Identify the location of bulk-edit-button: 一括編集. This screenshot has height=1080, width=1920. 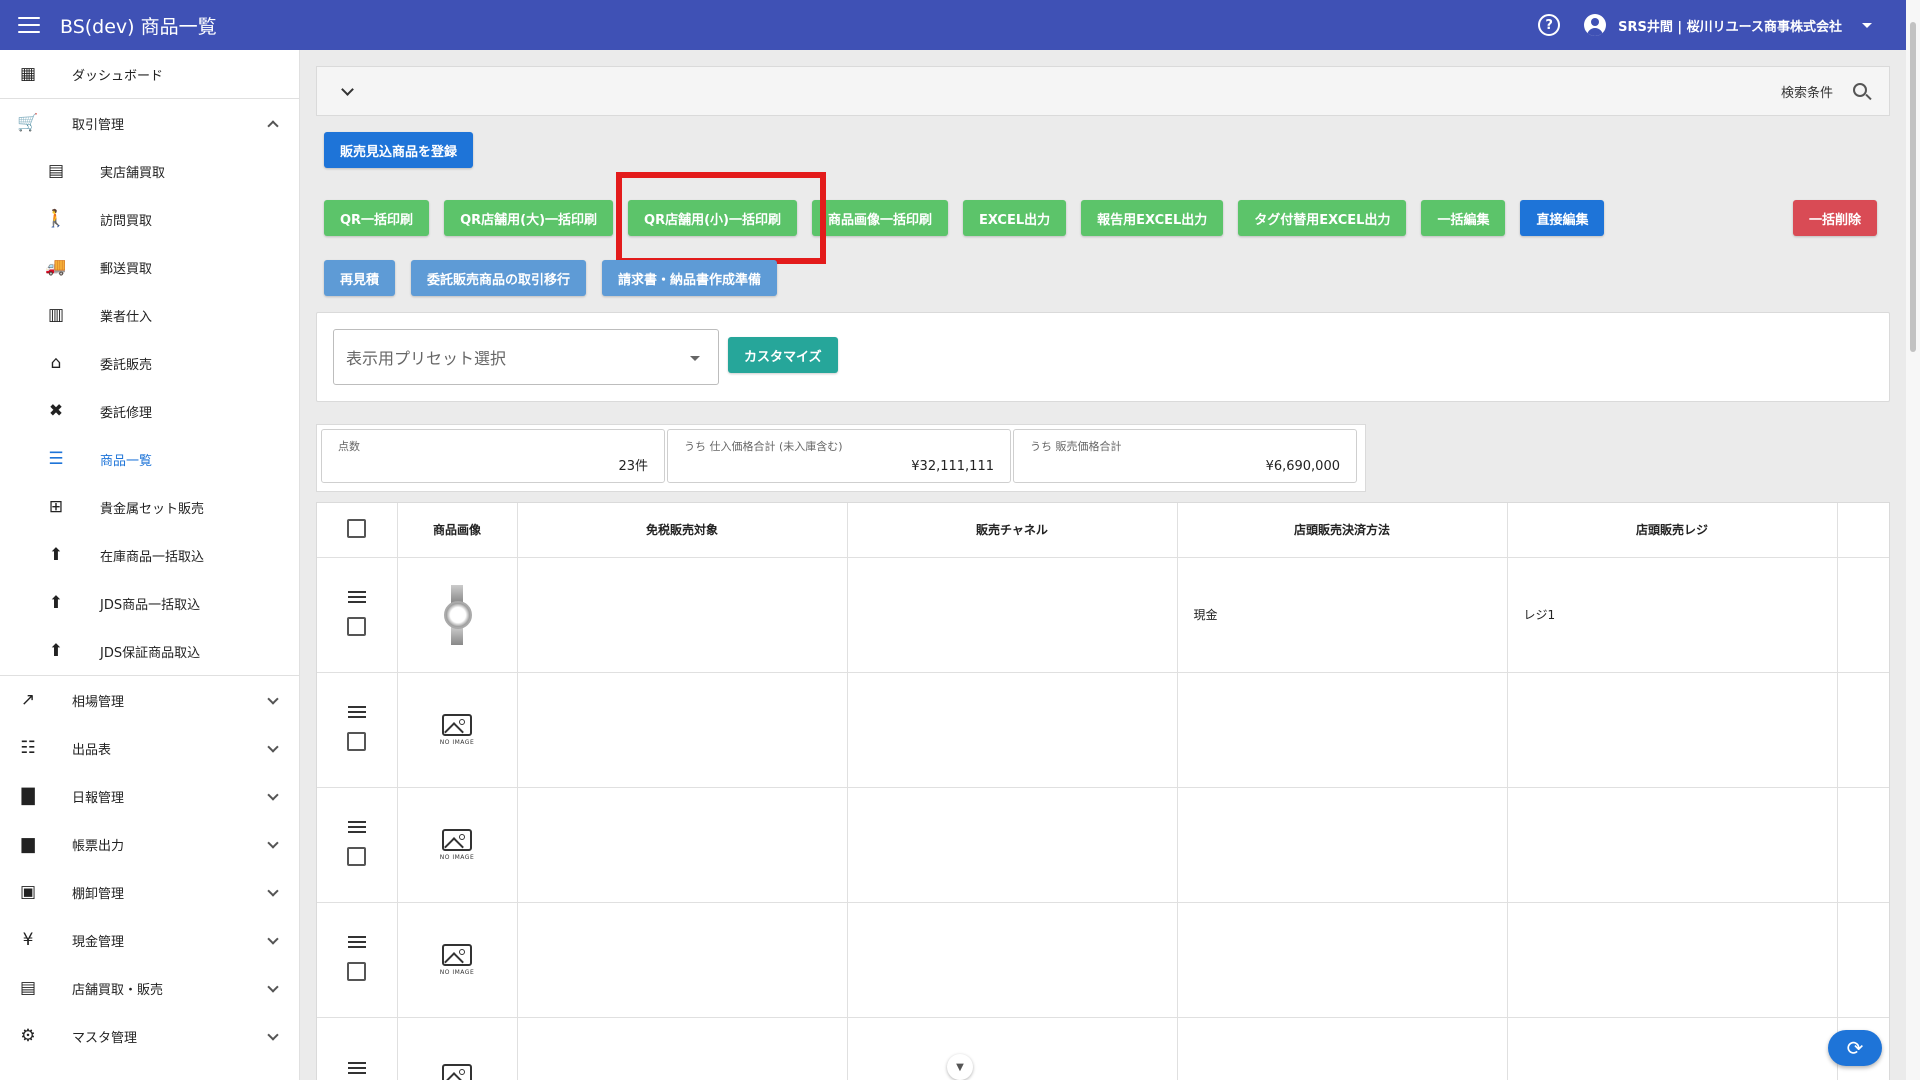
(1463, 218).